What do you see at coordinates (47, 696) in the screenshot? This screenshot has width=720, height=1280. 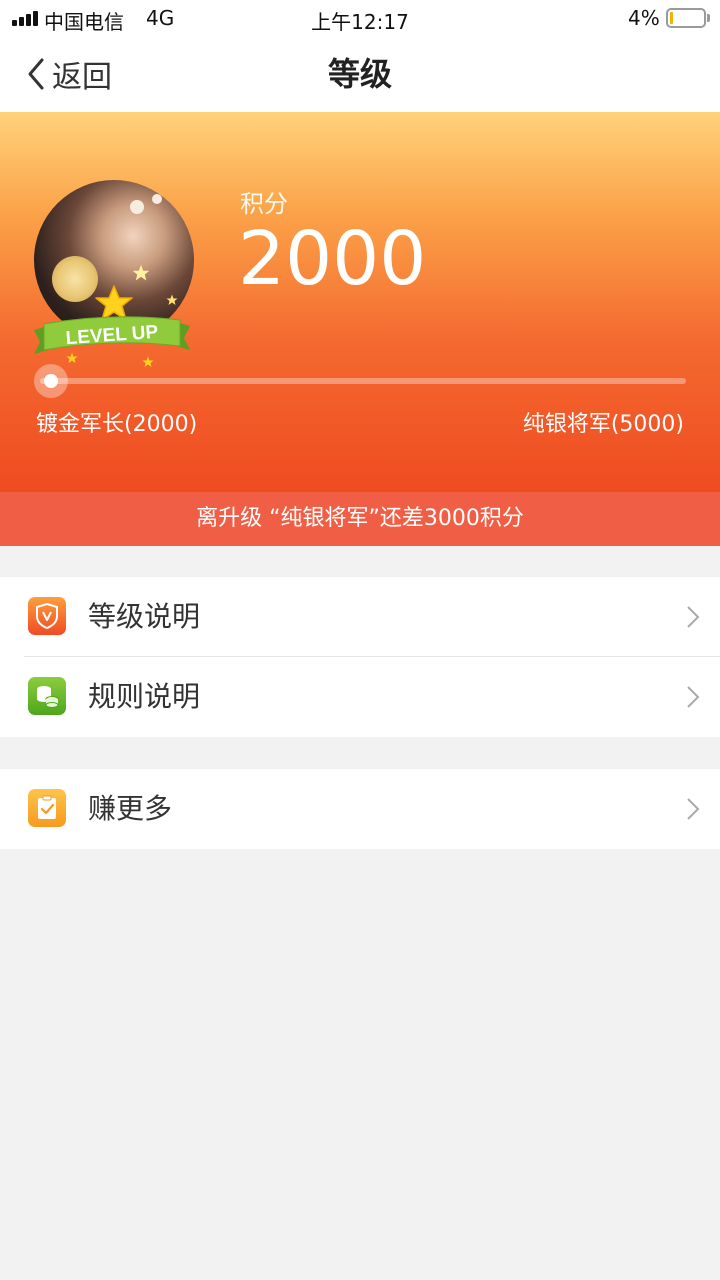 I see `coins-icon` at bounding box center [47, 696].